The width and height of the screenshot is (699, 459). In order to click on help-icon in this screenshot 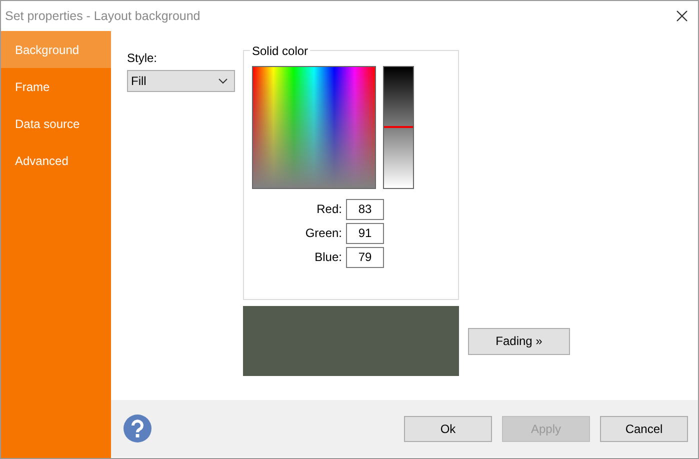, I will do `click(137, 428)`.